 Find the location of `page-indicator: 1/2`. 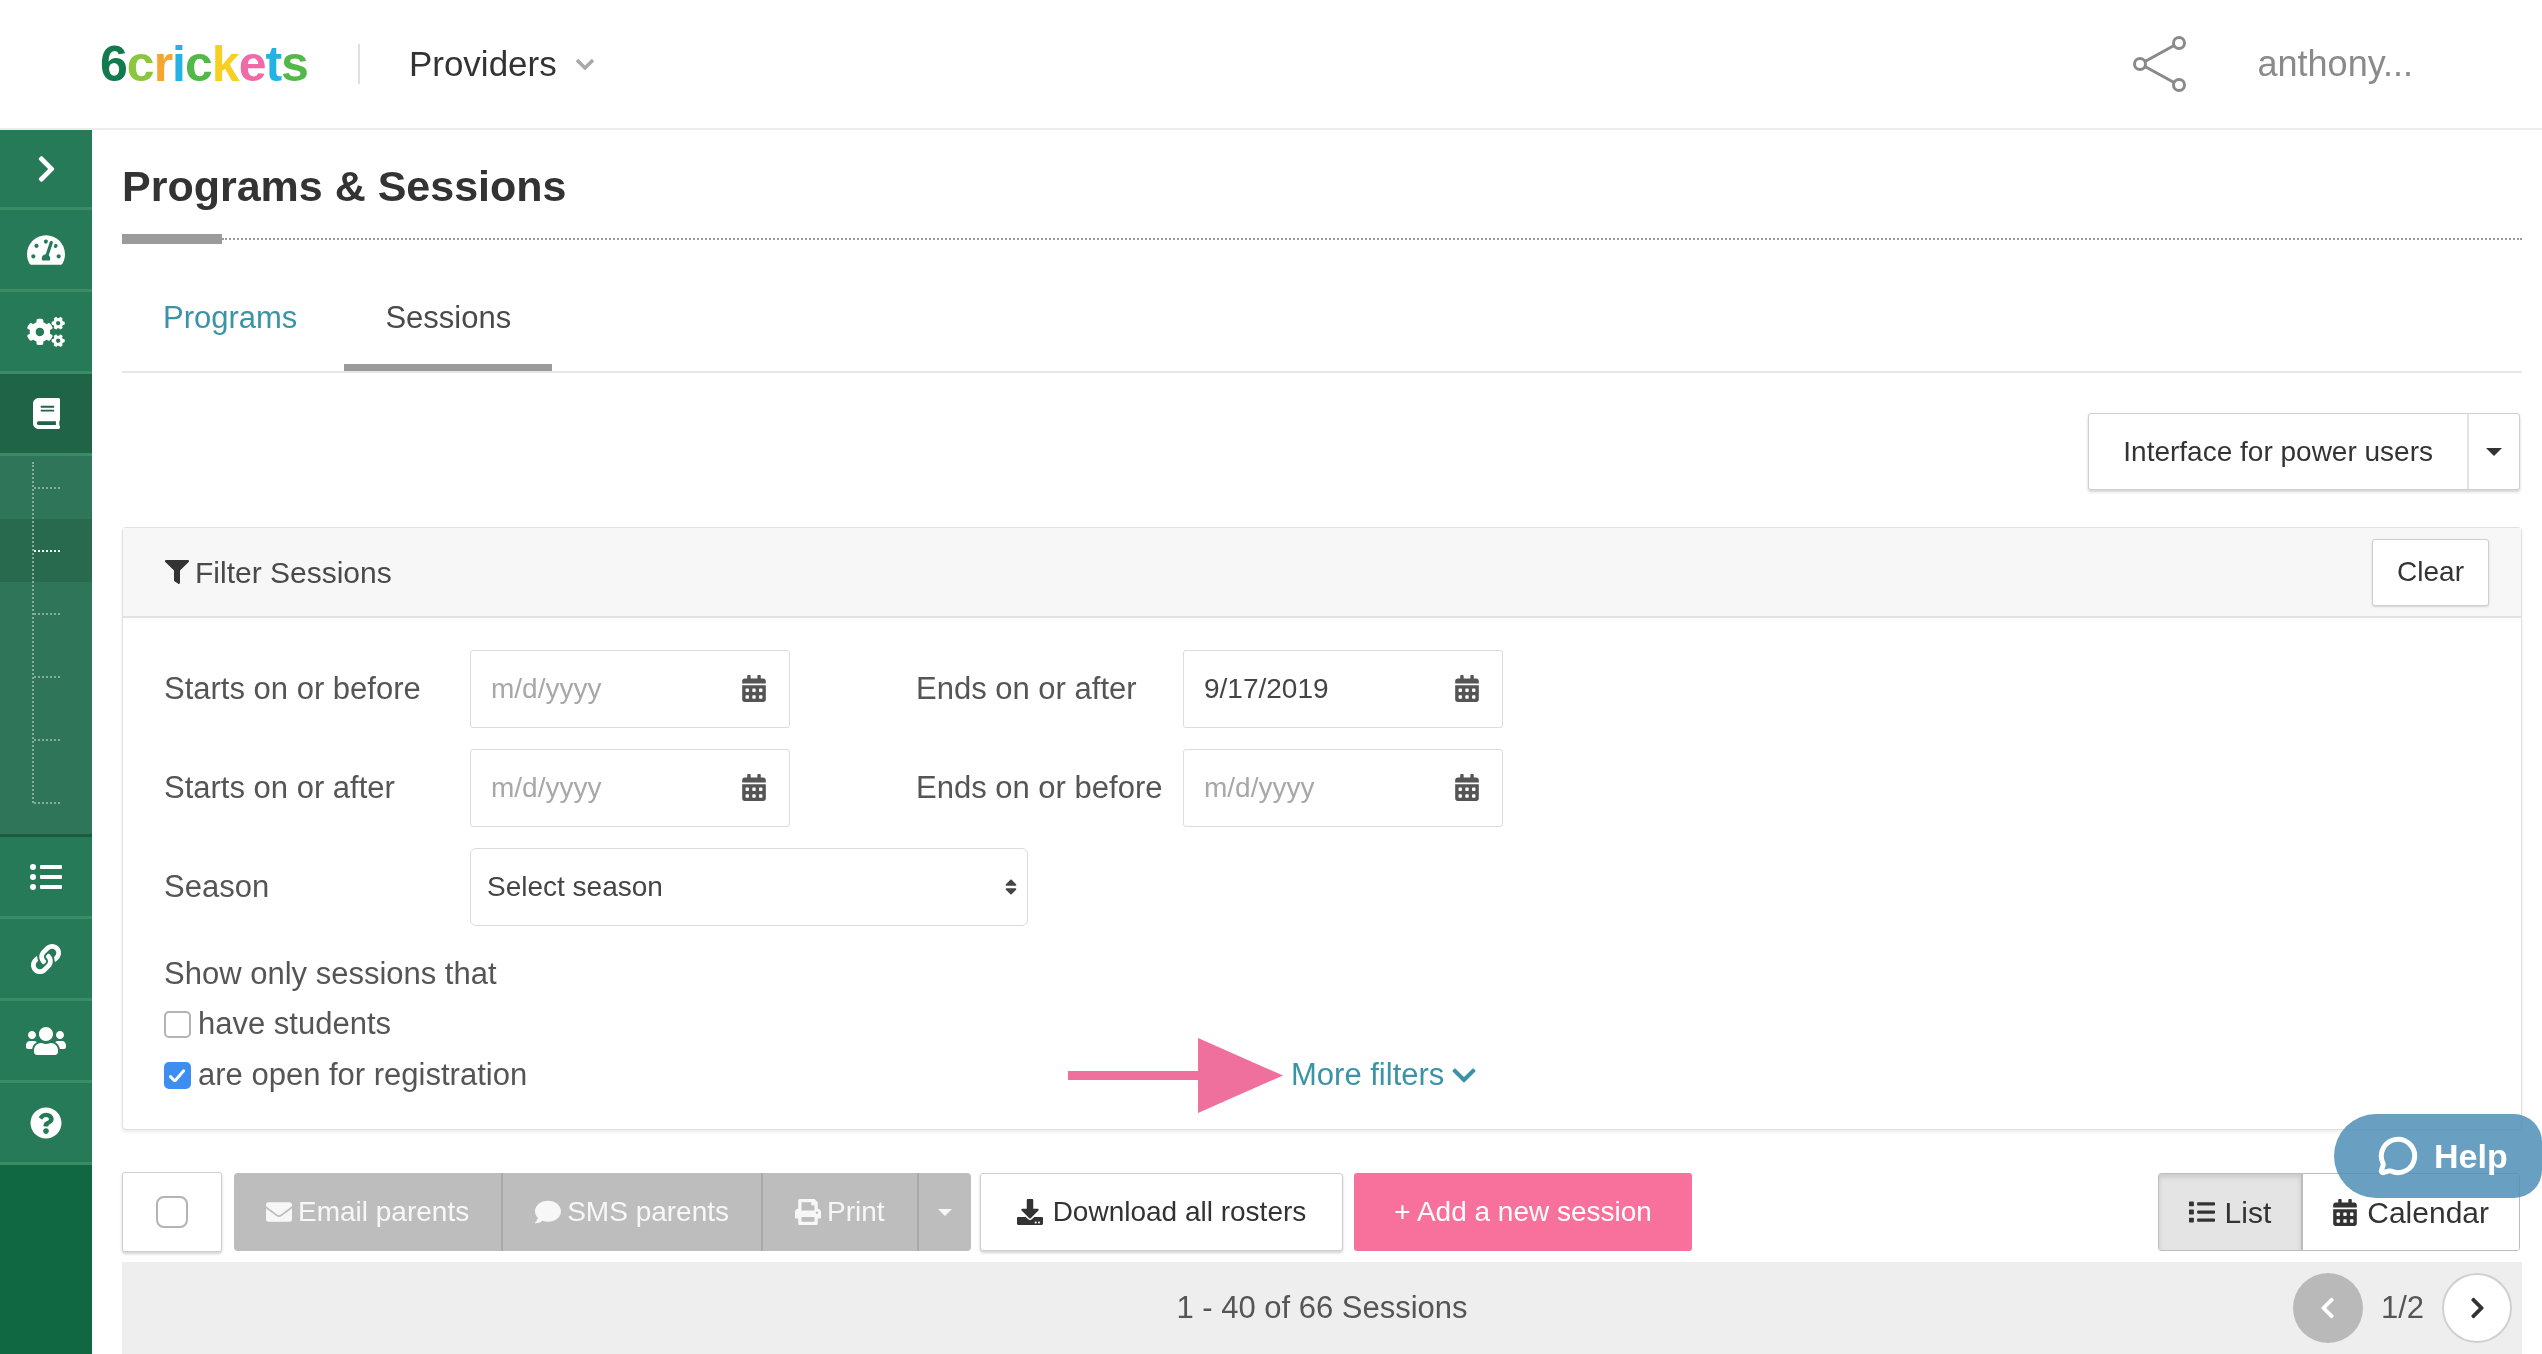

page-indicator: 1/2 is located at coordinates (2402, 1307).